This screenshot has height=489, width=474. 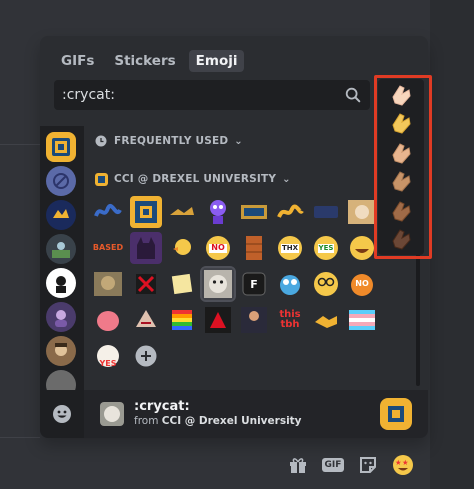 What do you see at coordinates (231, 421) in the screenshot?
I see `preview-server-name: CCI @ Drexel University` at bounding box center [231, 421].